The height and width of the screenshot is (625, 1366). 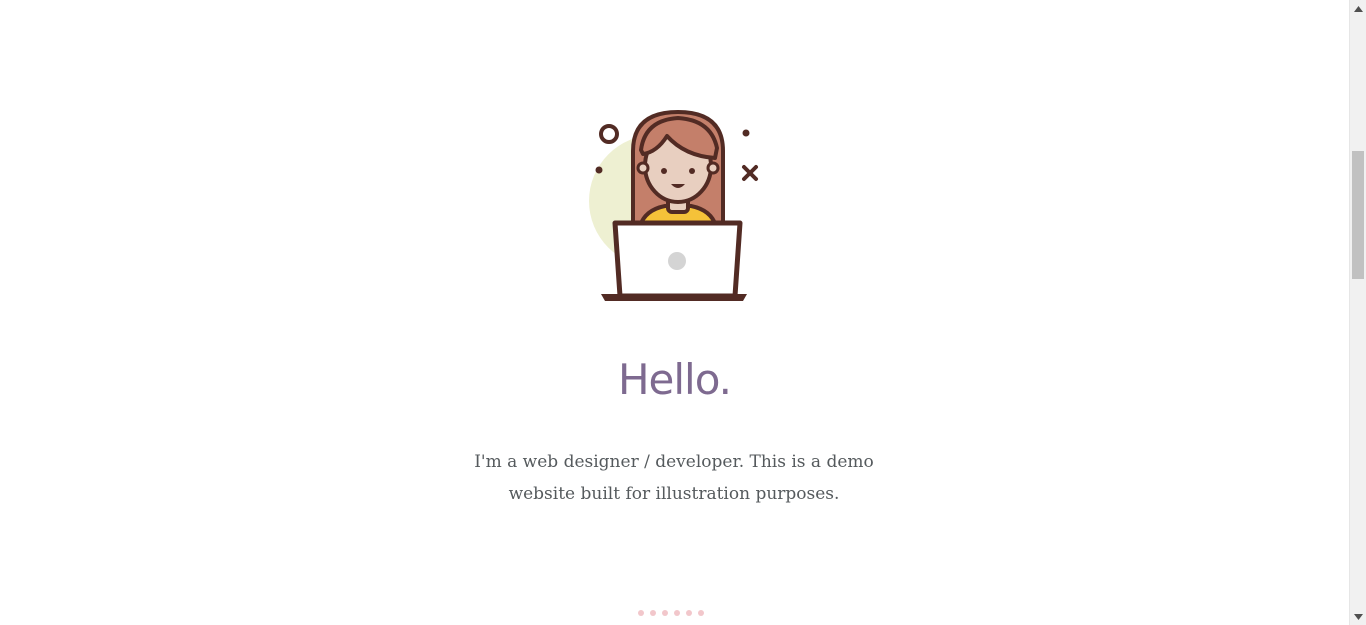 I want to click on pagination-dots, so click(x=671, y=613).